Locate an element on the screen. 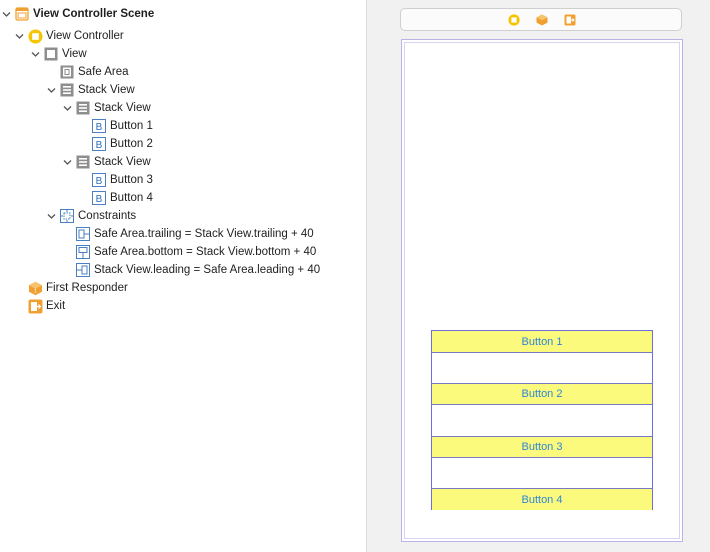 The image size is (710, 552). outline-label: Exit is located at coordinates (56, 306).